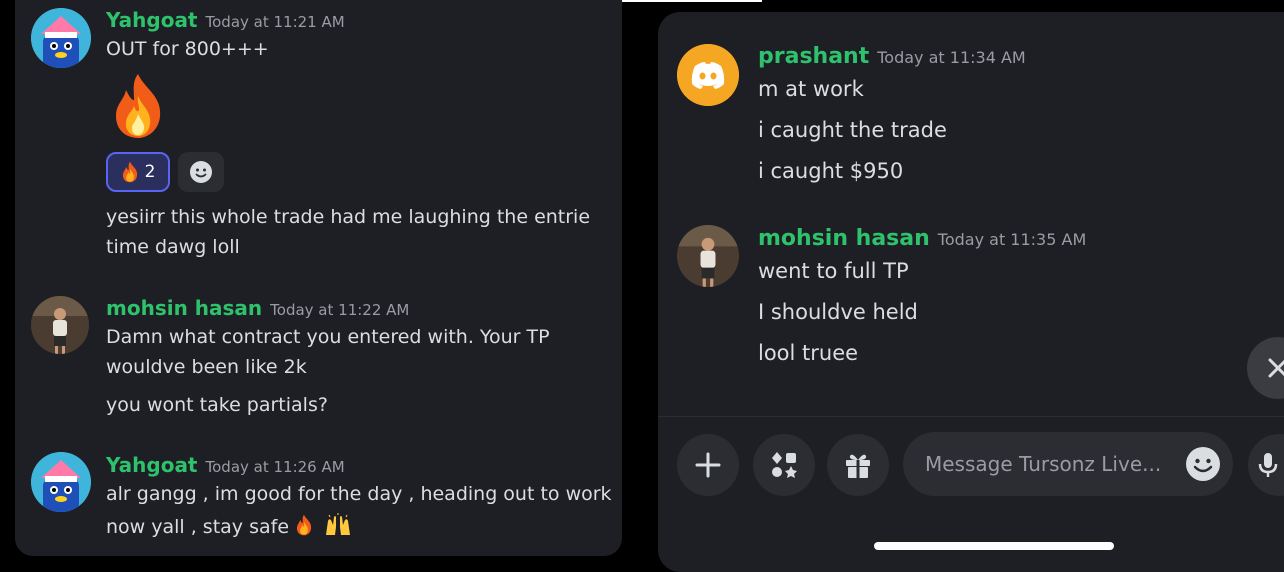 This screenshot has height=572, width=1284. Describe the element at coordinates (206, 367) in the screenshot. I see `message-text: wouldve been like 2k` at that location.